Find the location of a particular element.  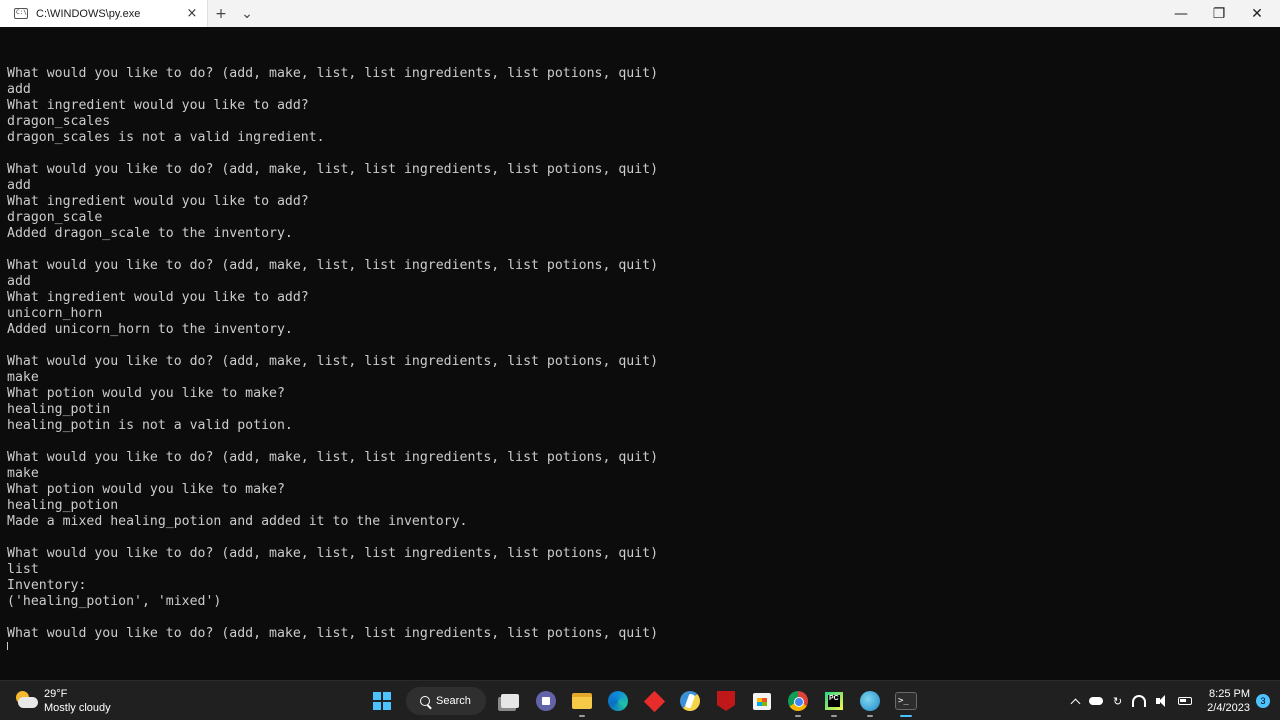

terminal-tab: C:\ C:\WINDOWS\py.exe × is located at coordinates (104, 13).